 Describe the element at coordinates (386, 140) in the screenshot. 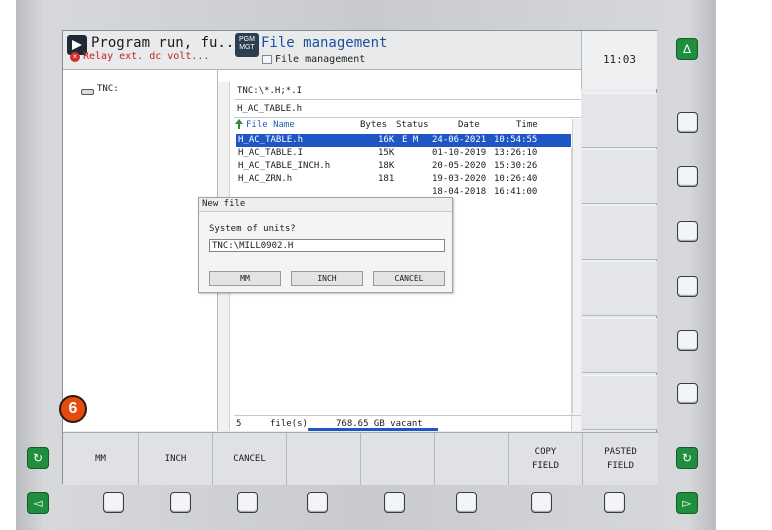

I see `row-bytes: 16K` at that location.